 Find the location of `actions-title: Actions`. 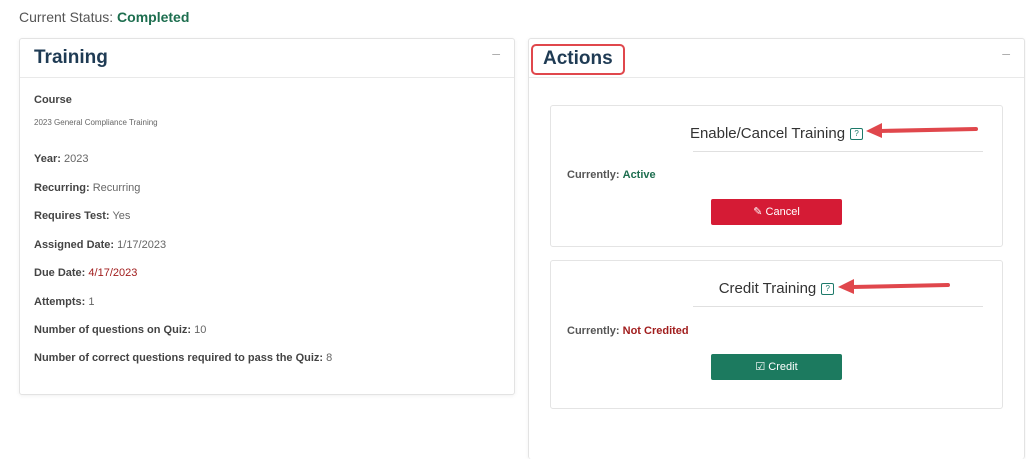

actions-title: Actions is located at coordinates (578, 58).